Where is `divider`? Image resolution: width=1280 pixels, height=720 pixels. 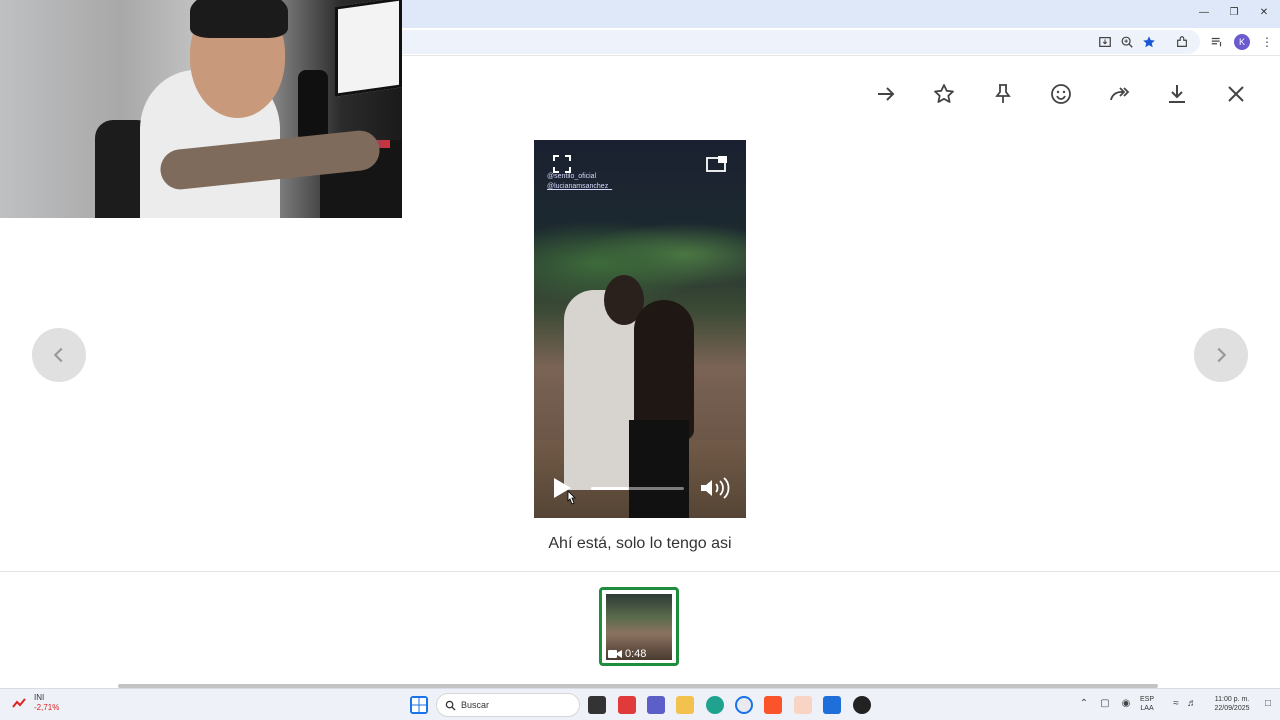 divider is located at coordinates (640, 571).